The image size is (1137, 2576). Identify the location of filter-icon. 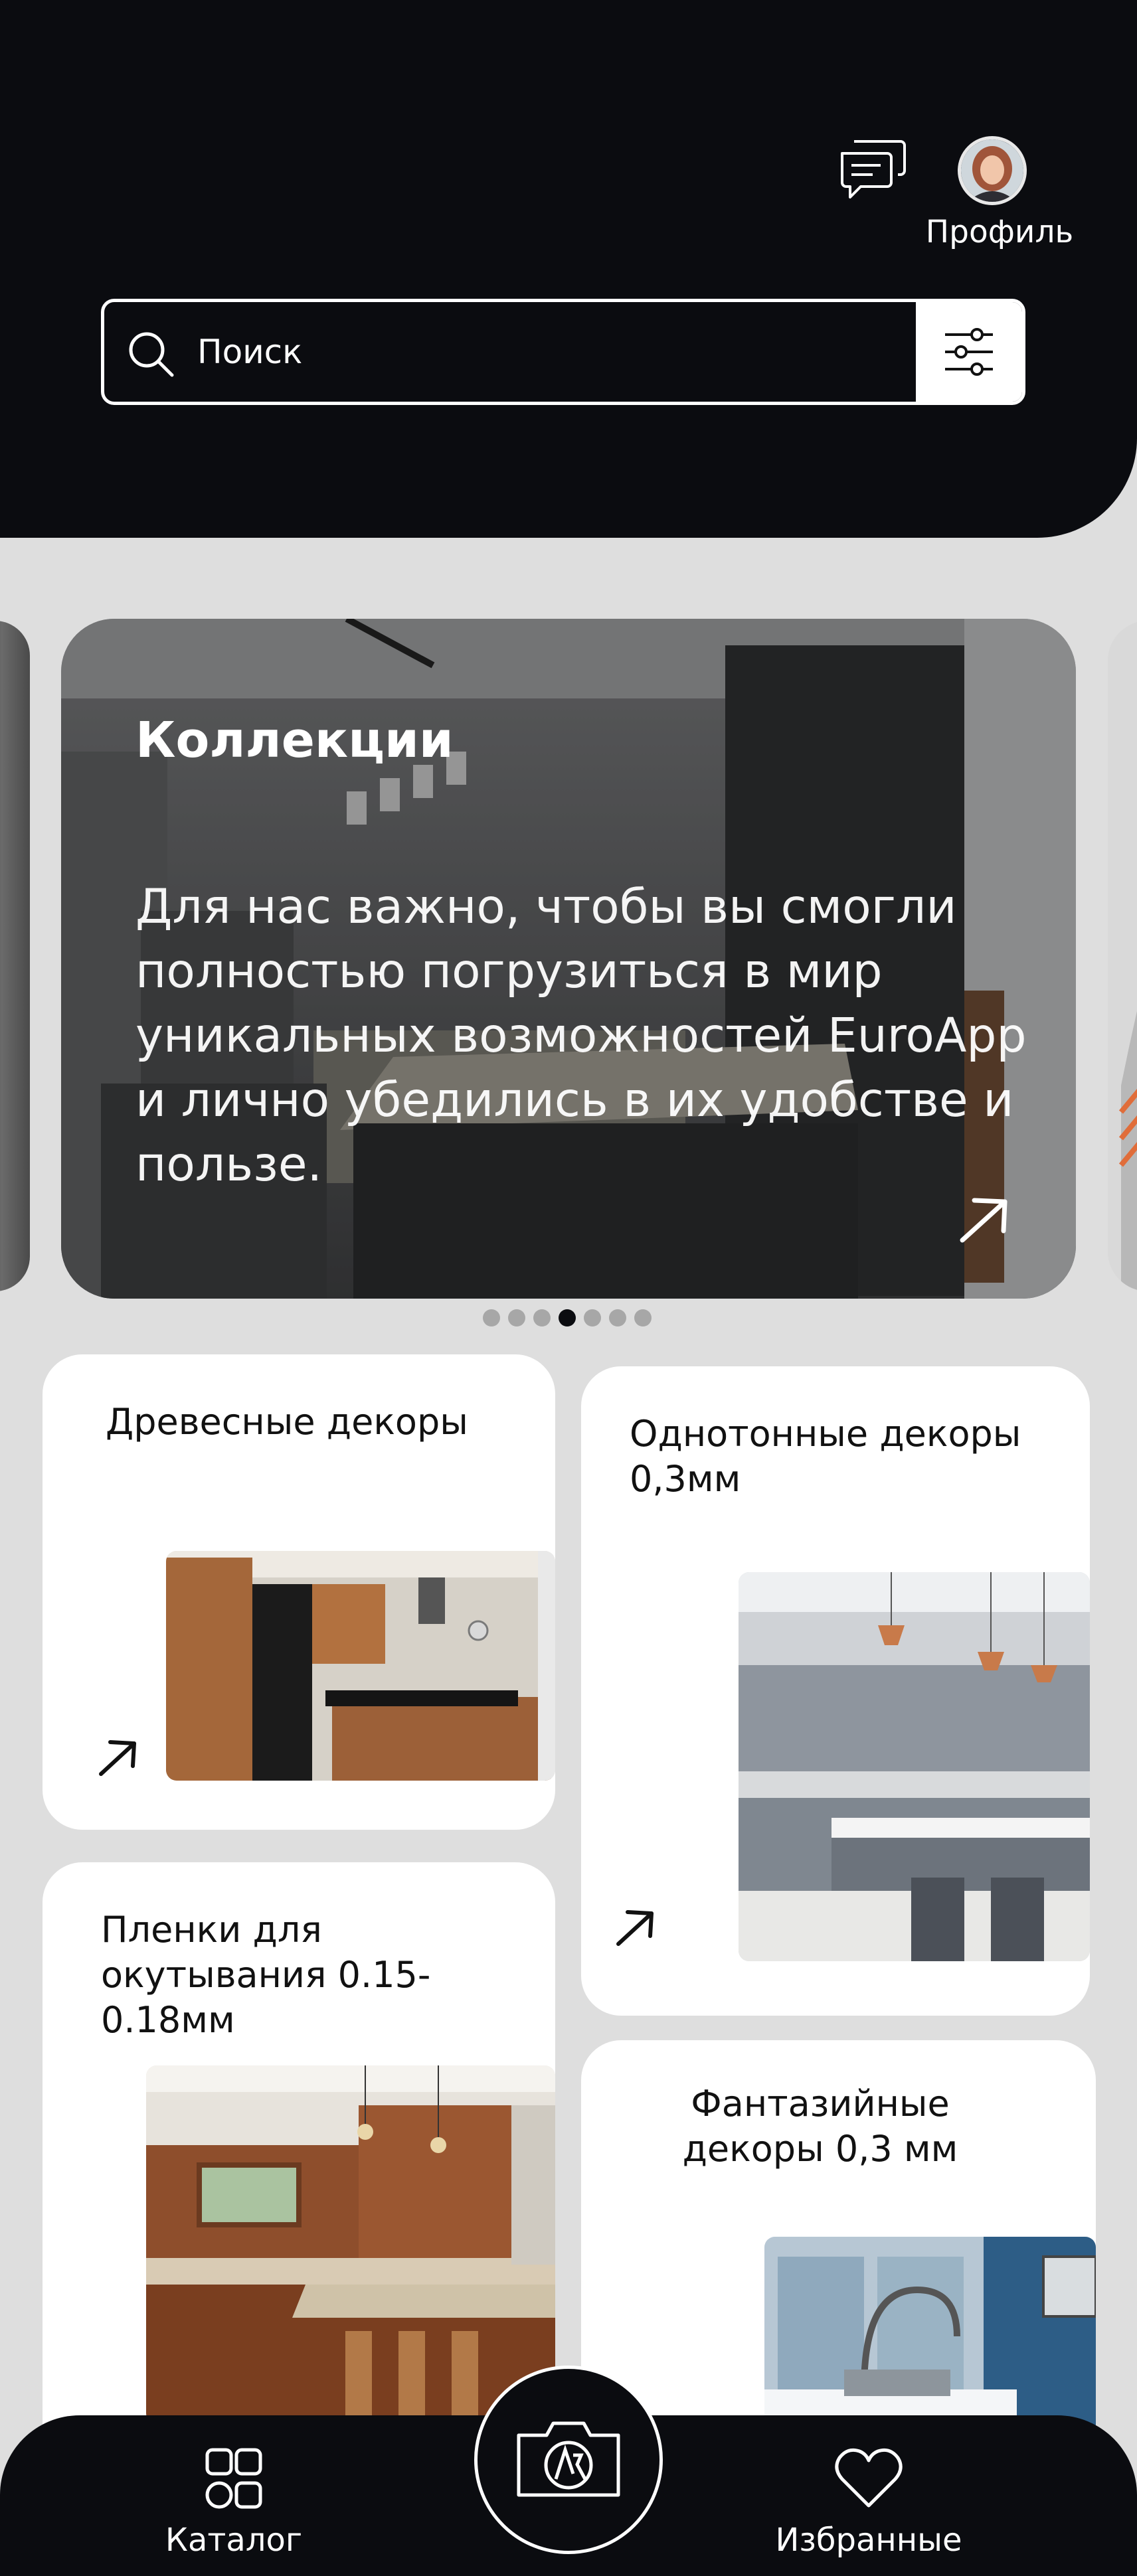
(969, 352).